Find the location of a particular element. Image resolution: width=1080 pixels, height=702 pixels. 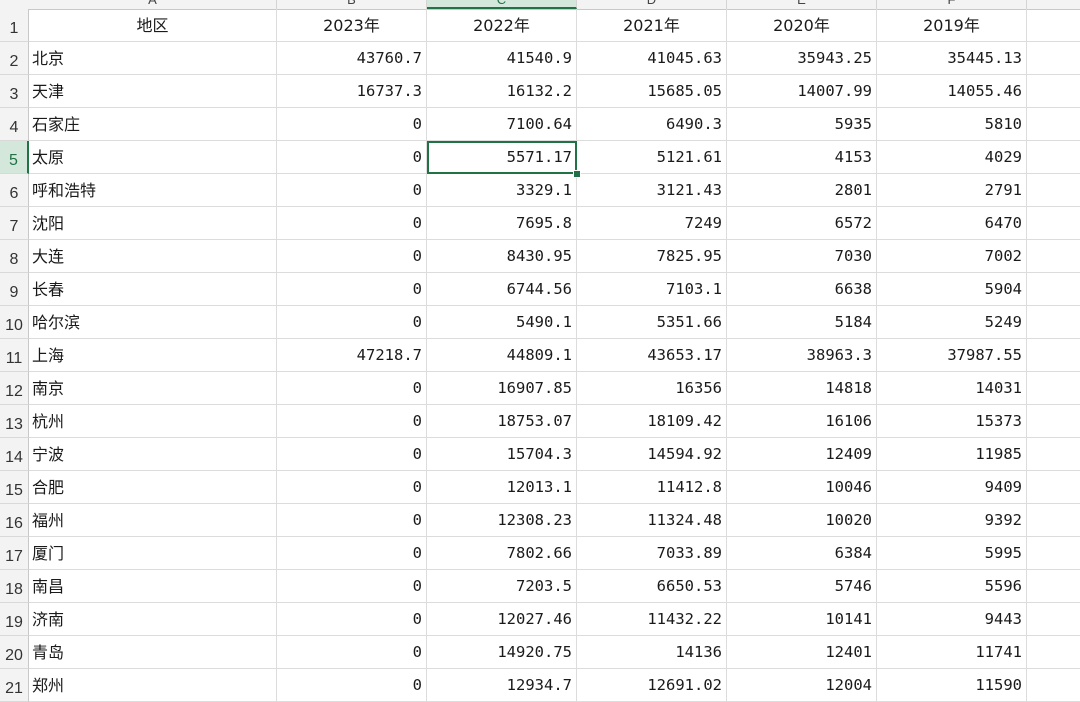

region-cell: 沈阳 is located at coordinates (153, 223).